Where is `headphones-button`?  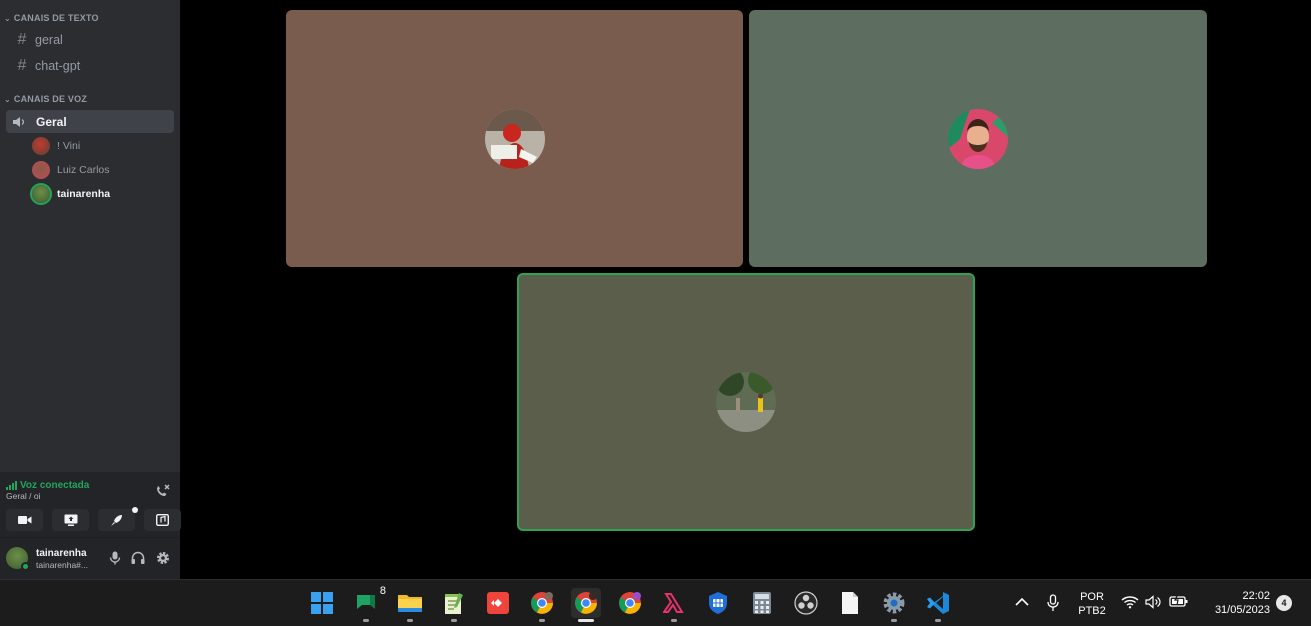 headphones-button is located at coordinates (138, 558).